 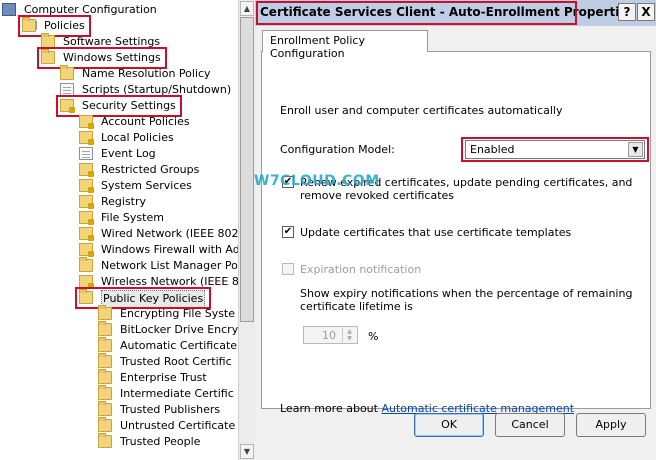 What do you see at coordinates (179, 329) in the screenshot?
I see `tree-item-label: BitLocker Drive Encry` at bounding box center [179, 329].